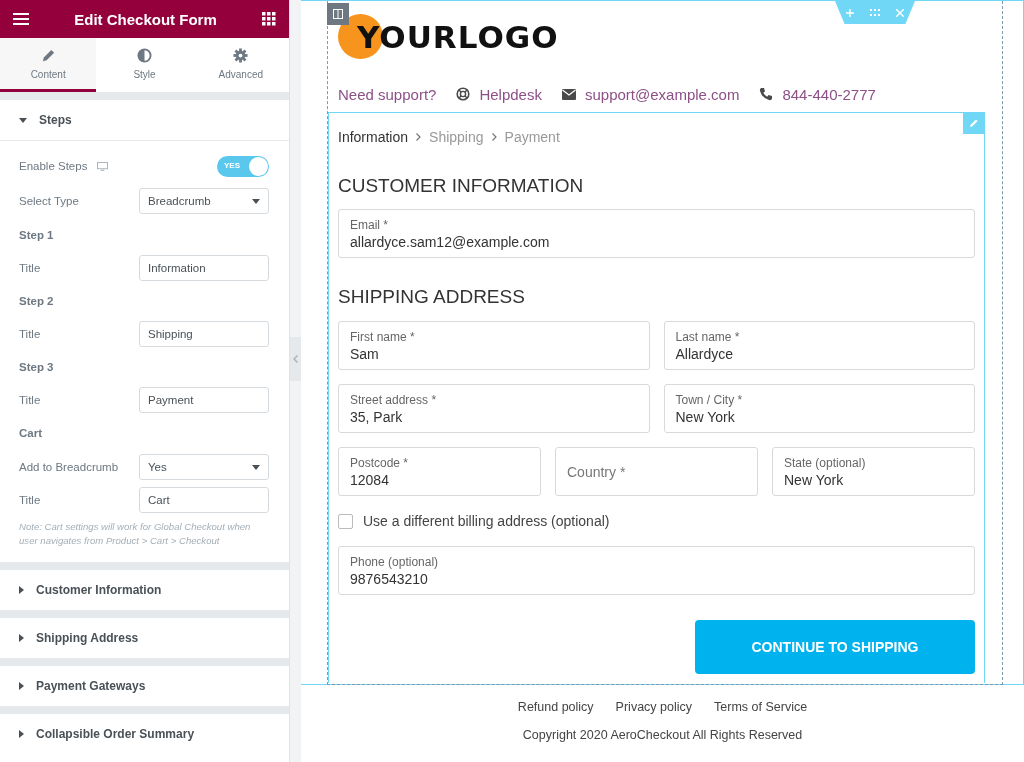 This screenshot has height=762, width=1024. Describe the element at coordinates (103, 166) in the screenshot. I see `monitor-icon` at that location.